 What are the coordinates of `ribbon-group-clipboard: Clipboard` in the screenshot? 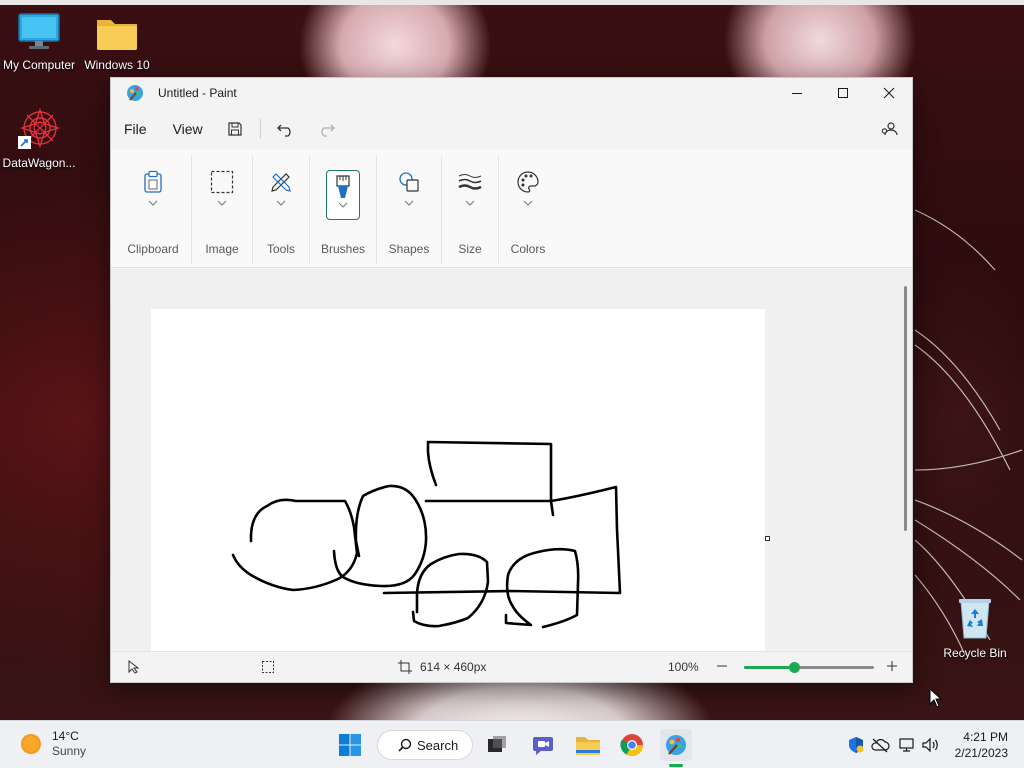 It's located at (153, 209).